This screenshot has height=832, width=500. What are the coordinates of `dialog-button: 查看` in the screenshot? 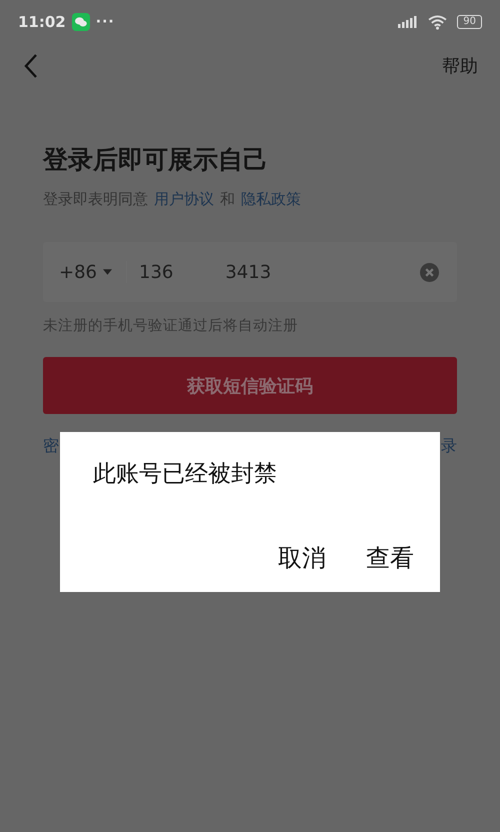 It's located at (390, 558).